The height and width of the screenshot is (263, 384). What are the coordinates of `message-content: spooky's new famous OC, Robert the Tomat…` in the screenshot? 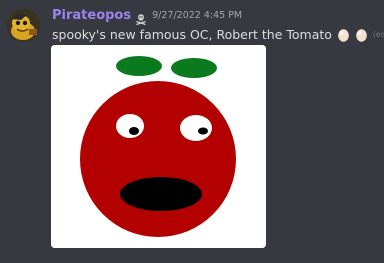 It's located at (218, 34).